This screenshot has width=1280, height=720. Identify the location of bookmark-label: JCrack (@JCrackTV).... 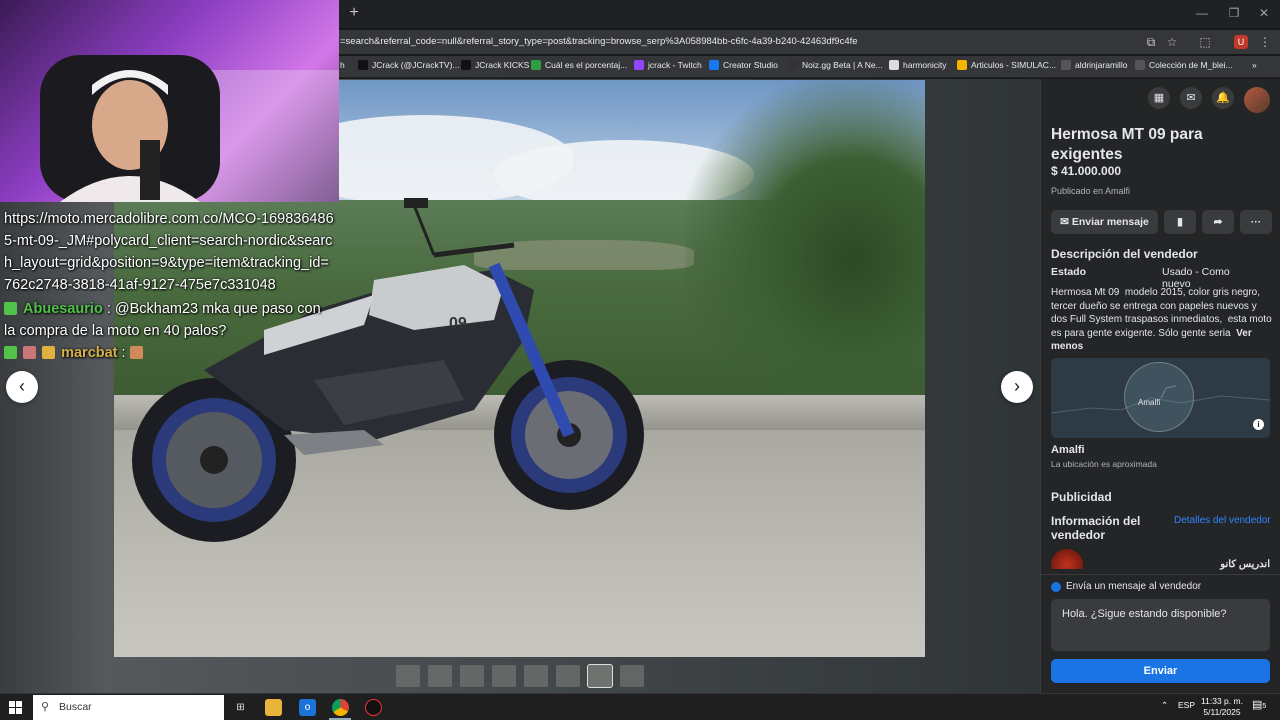
(416, 65).